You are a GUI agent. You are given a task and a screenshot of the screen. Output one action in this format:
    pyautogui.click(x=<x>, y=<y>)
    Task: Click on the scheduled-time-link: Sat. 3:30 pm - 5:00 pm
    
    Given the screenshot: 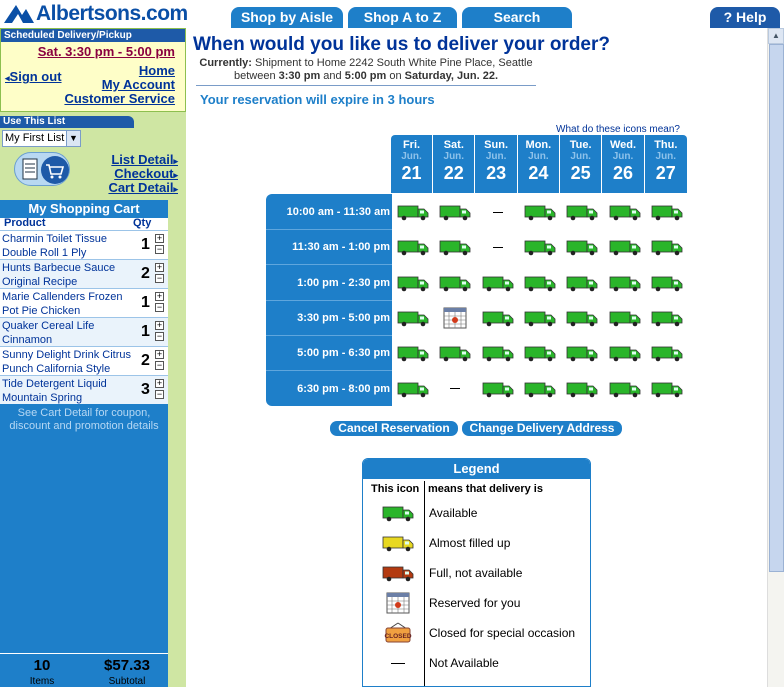 What is the action you would take?
    pyautogui.click(x=93, y=50)
    